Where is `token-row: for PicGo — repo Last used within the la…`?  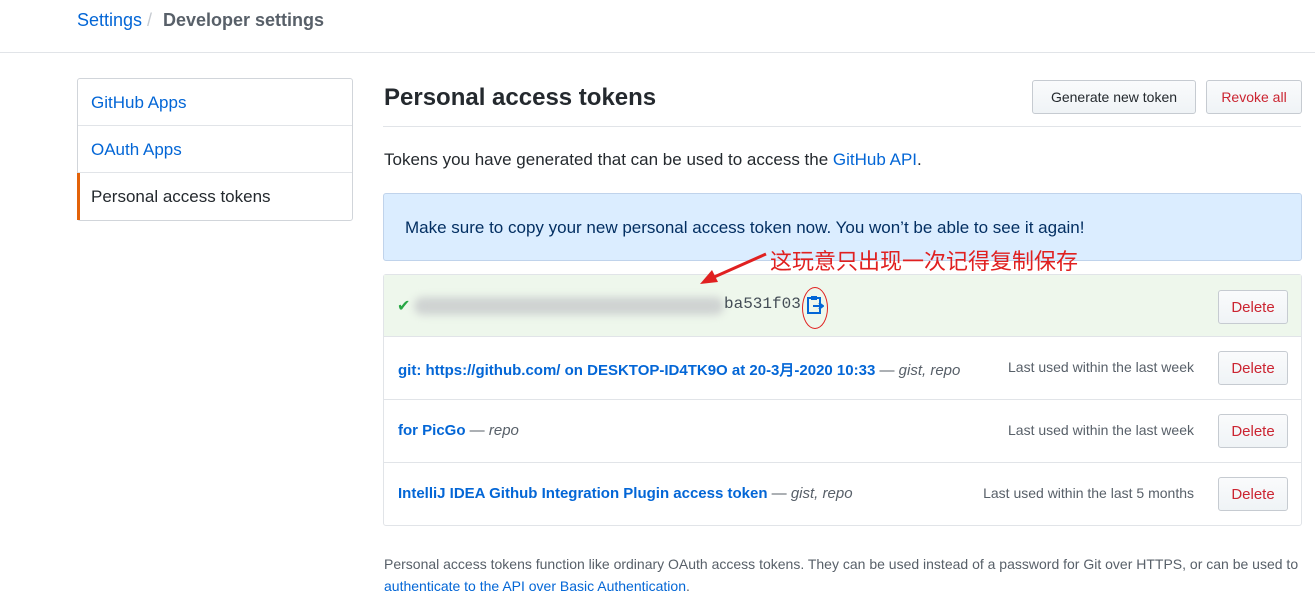 token-row: for PicGo — repo Last used within the la… is located at coordinates (842, 431).